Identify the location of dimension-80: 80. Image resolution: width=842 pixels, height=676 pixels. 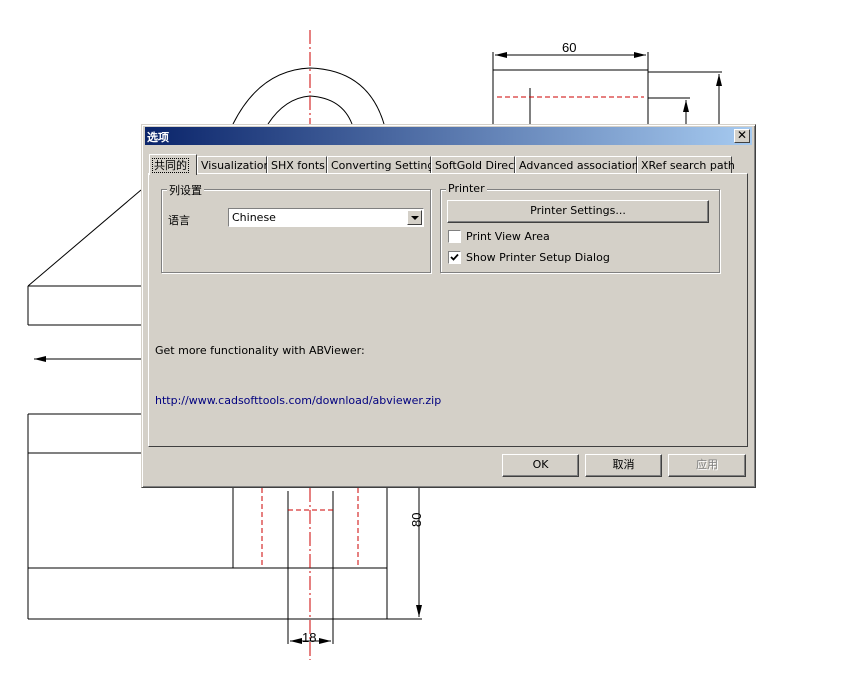
(416, 520).